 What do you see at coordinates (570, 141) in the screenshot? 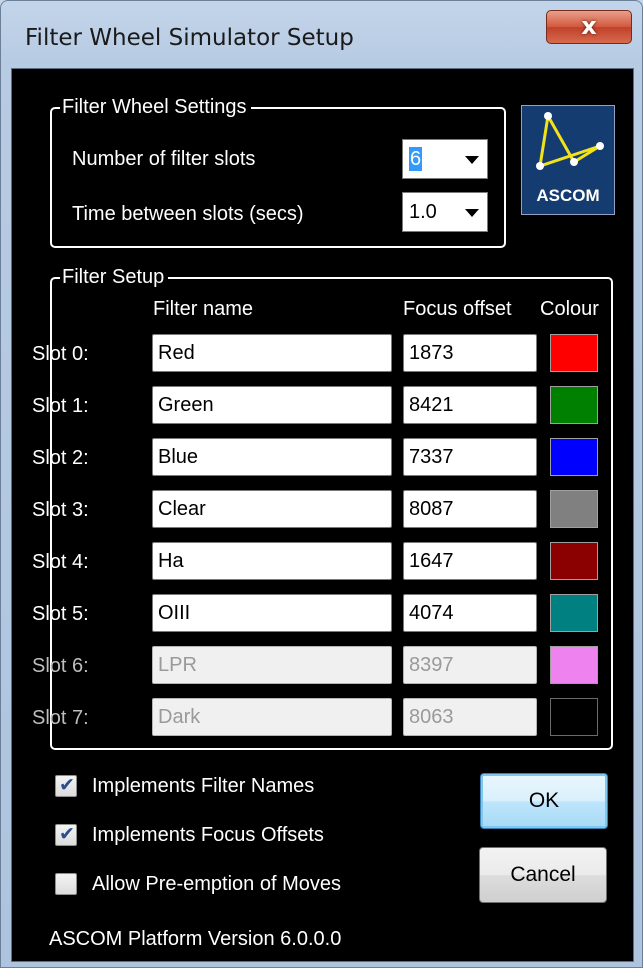
I see `ascom-star-icon` at bounding box center [570, 141].